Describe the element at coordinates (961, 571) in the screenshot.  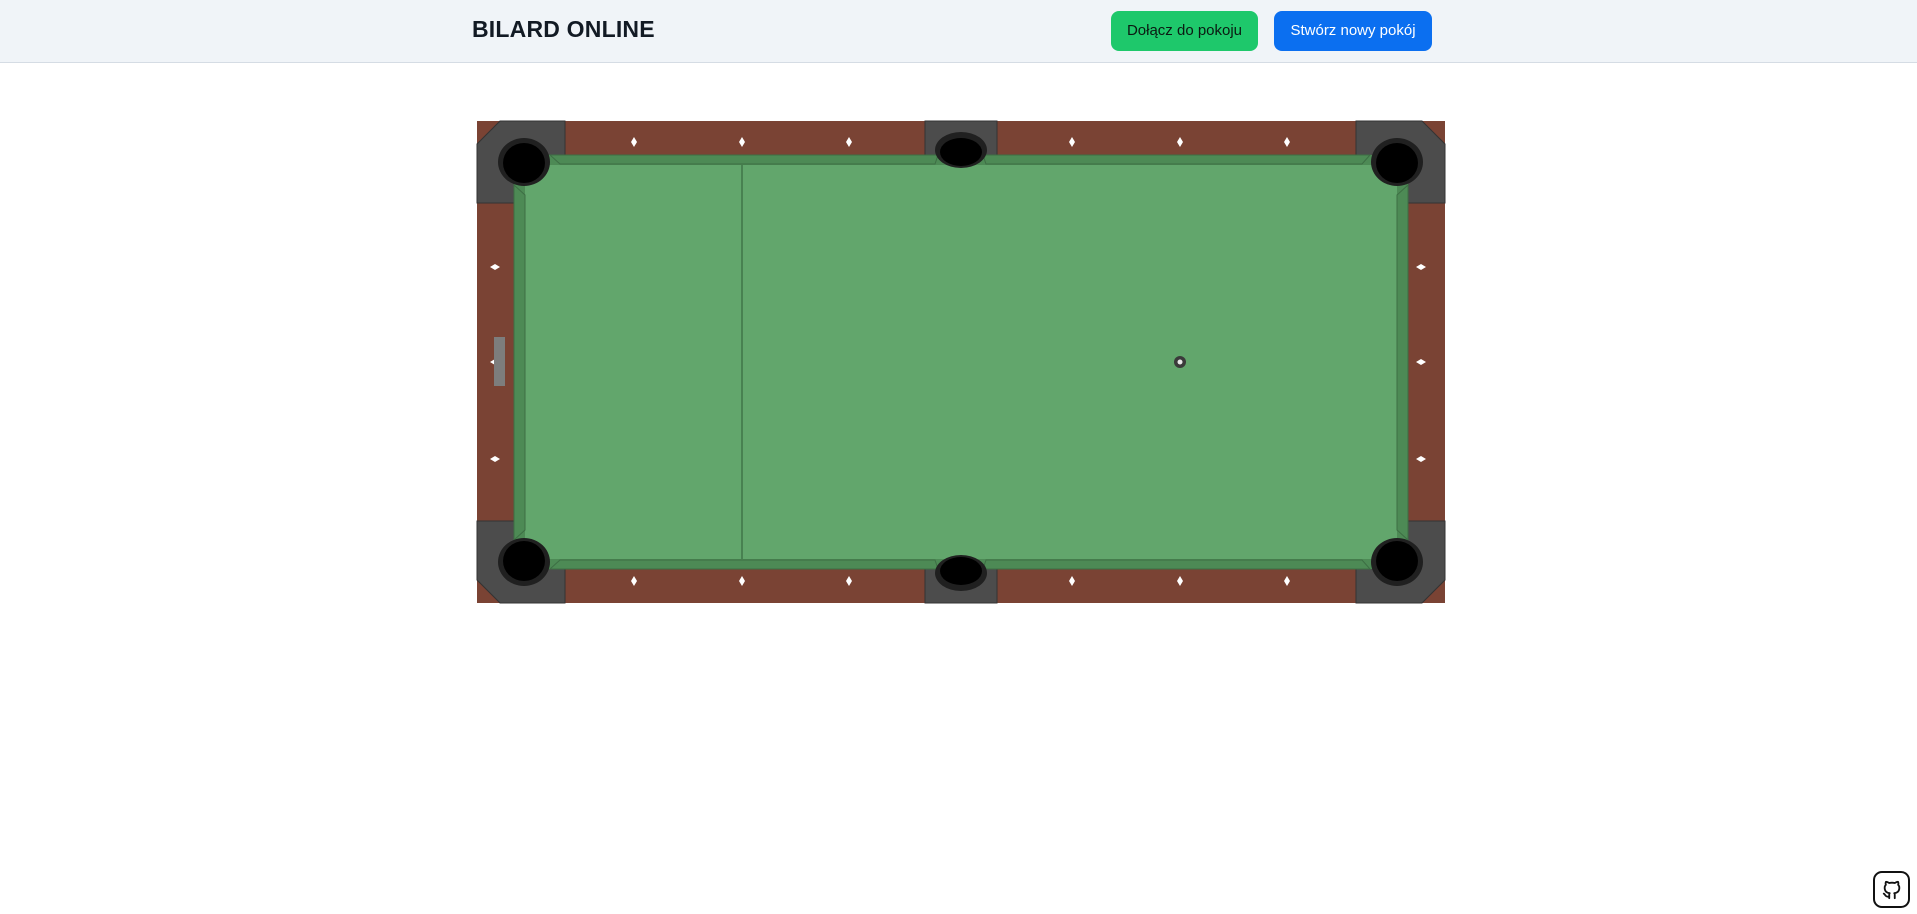
I see `pocket-bottom-middle-hole` at that location.